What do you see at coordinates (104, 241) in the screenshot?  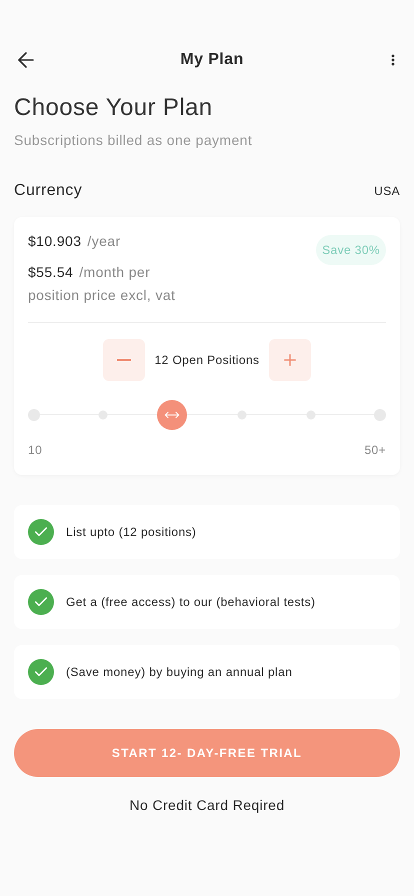 I see `yearly-unit: /year` at bounding box center [104, 241].